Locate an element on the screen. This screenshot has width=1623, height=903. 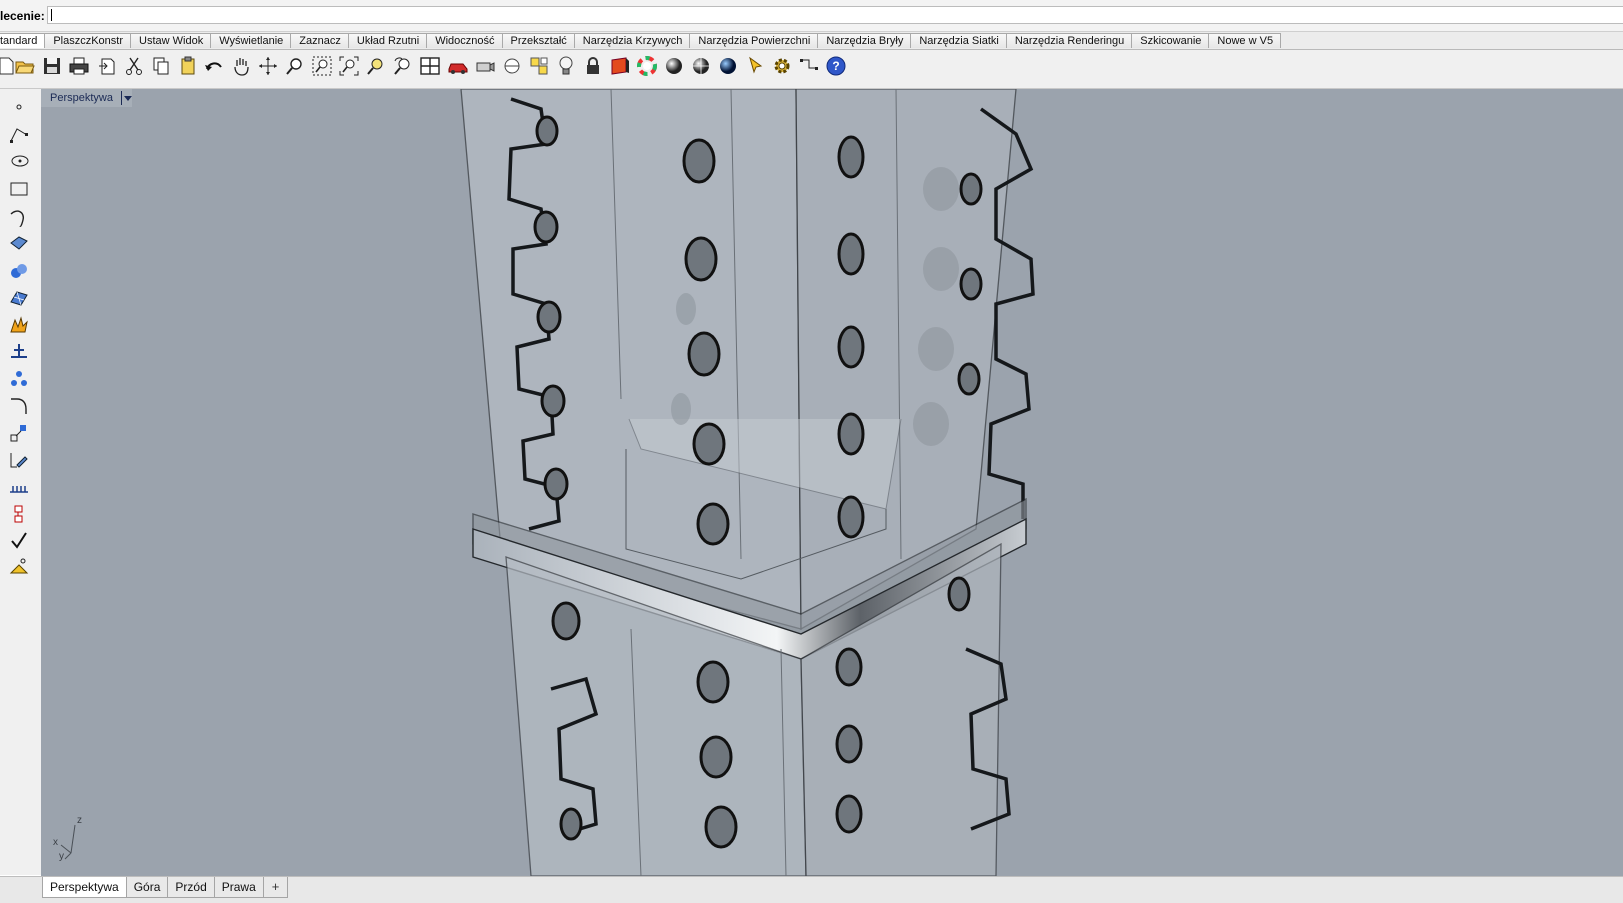
rectangle-icon is located at coordinates (19, 189).